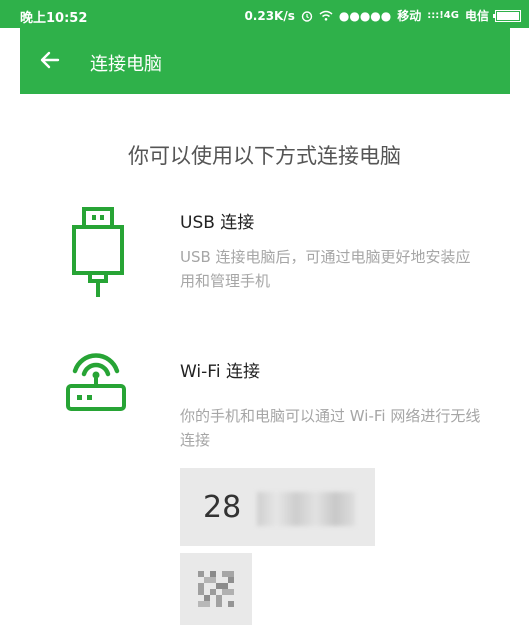 The image size is (529, 641). Describe the element at coordinates (443, 15) in the screenshot. I see `network-type-1: :::!4G` at that location.